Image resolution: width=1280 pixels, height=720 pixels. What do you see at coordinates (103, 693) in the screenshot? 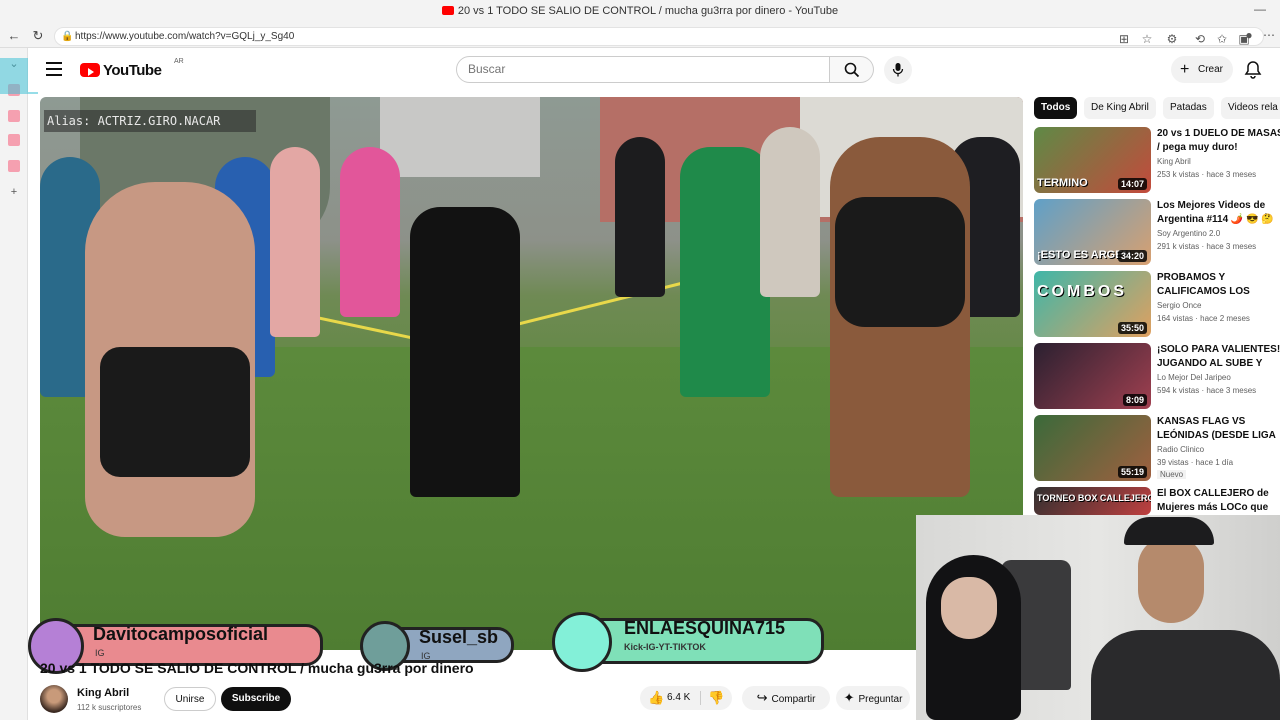
I see `channel-name: King Abril` at bounding box center [103, 693].